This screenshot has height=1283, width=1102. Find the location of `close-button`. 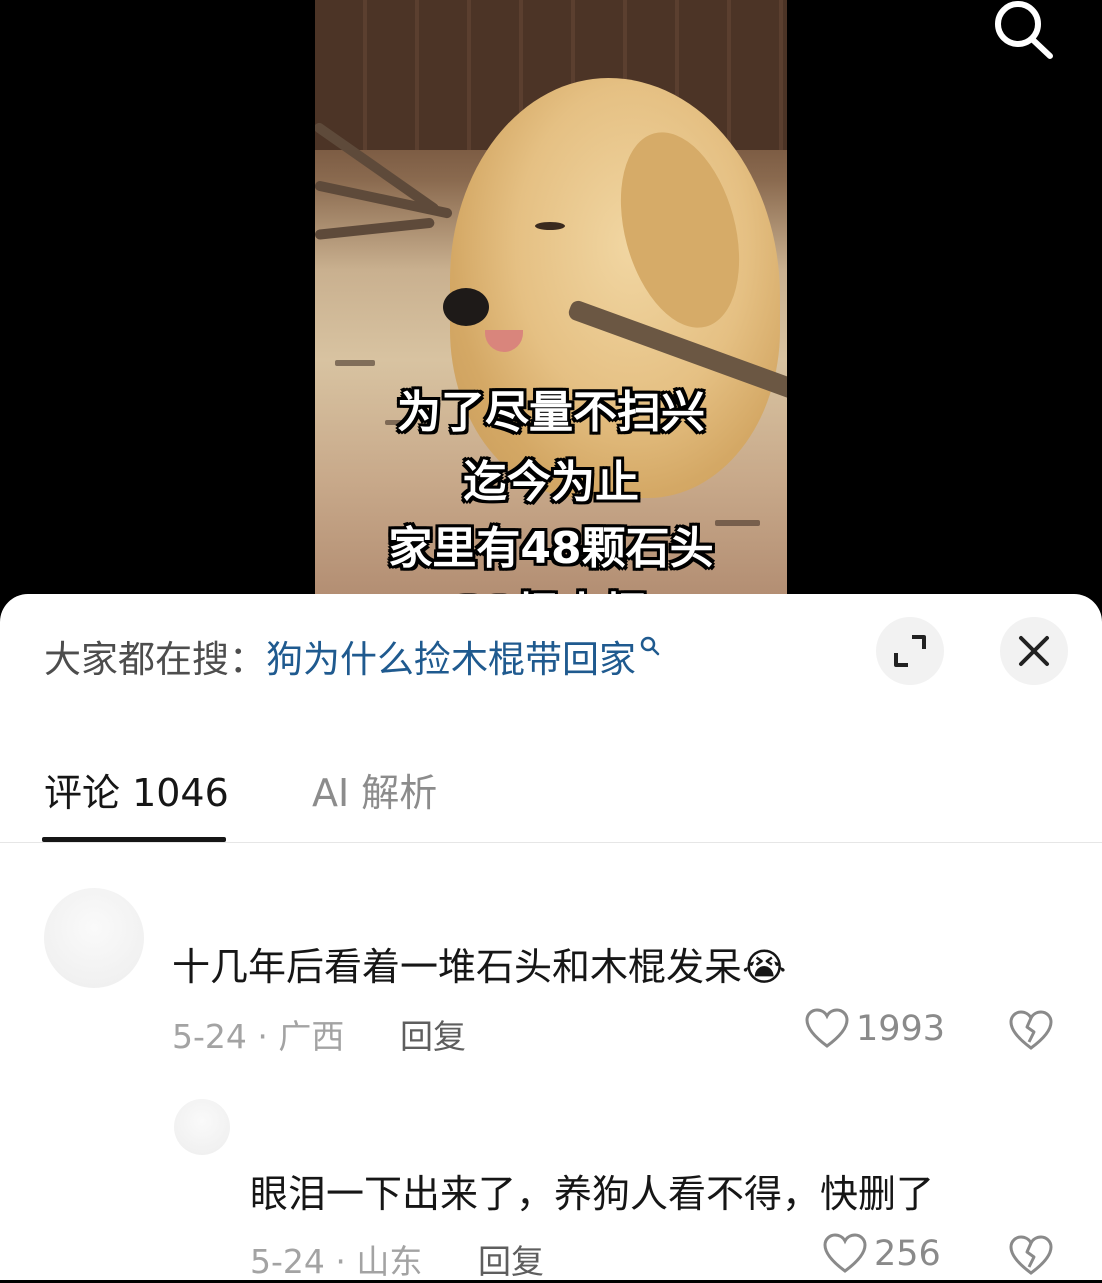

close-button is located at coordinates (1034, 651).